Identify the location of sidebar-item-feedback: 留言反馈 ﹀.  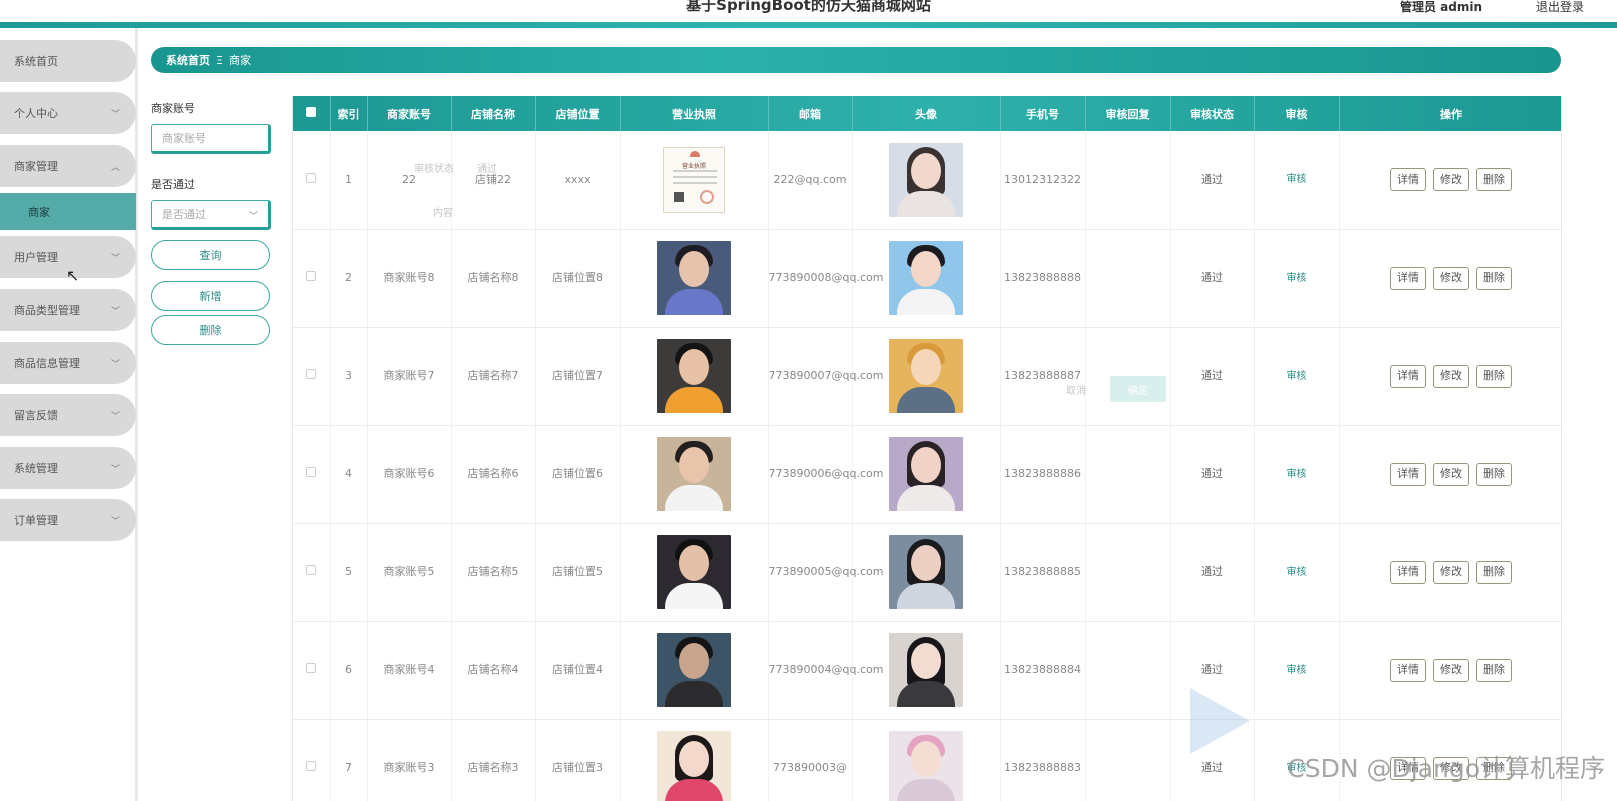
(68, 415).